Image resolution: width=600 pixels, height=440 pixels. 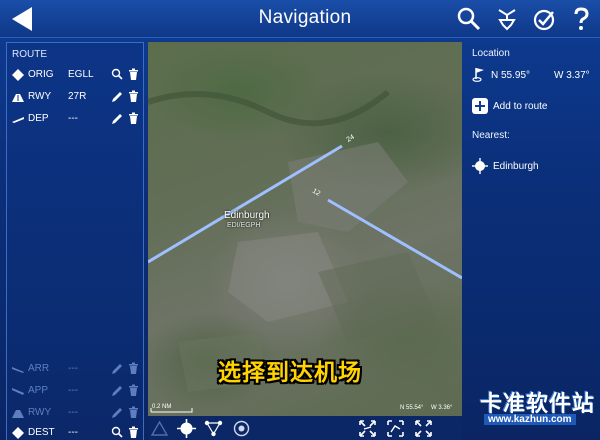 What do you see at coordinates (530, 419) in the screenshot?
I see `watermark-url: www.kazhun.com` at bounding box center [530, 419].